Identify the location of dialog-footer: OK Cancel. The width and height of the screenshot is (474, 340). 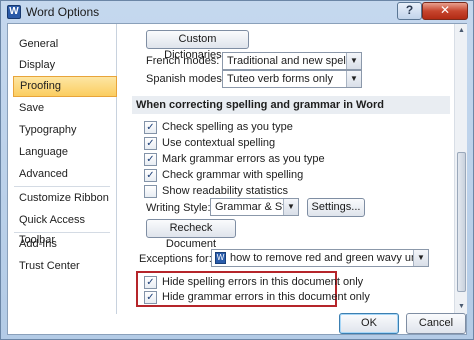
(237, 323).